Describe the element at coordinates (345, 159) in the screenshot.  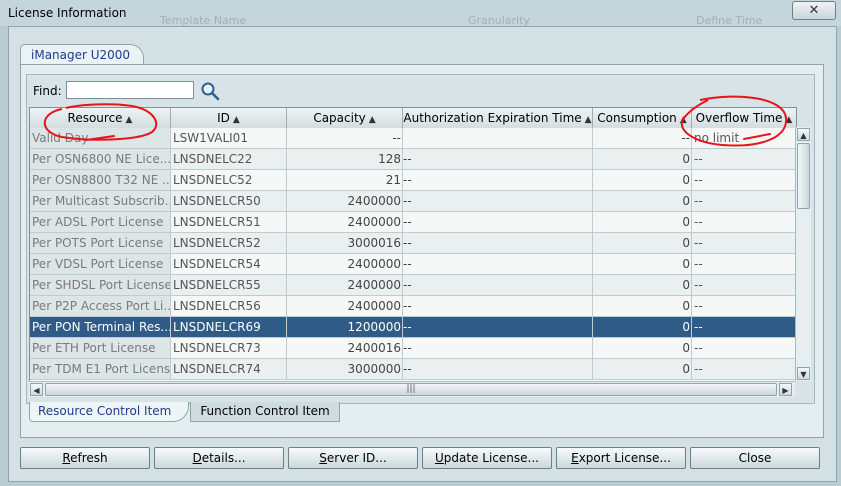
I see `cell-capacity: 128` at that location.